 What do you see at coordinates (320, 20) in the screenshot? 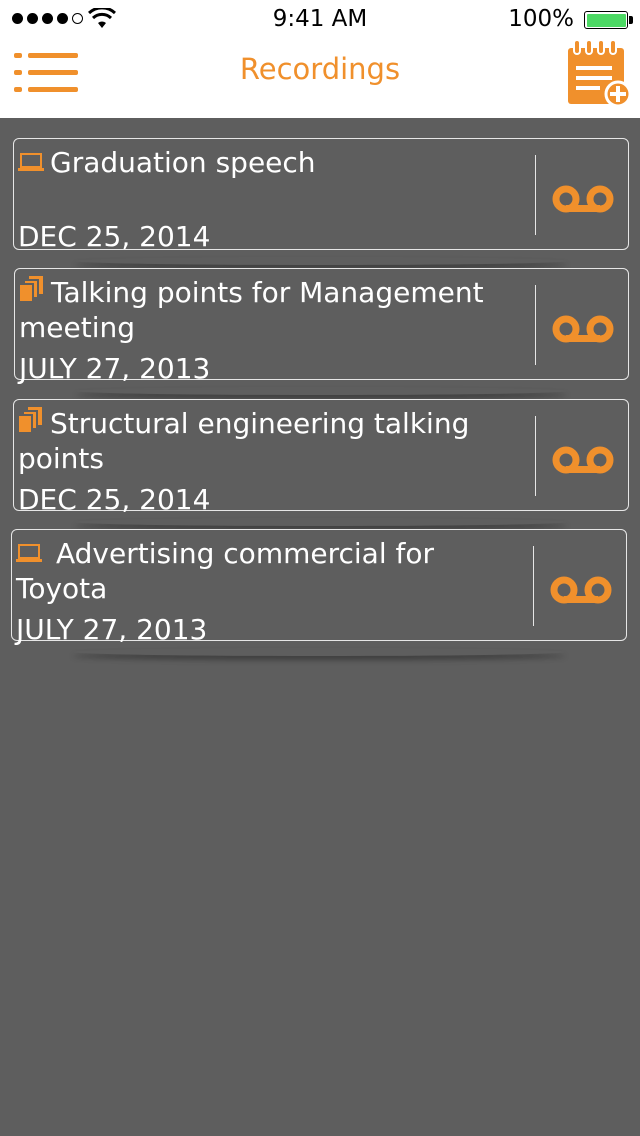
I see `status-bar: 9:41 AM 100%` at bounding box center [320, 20].